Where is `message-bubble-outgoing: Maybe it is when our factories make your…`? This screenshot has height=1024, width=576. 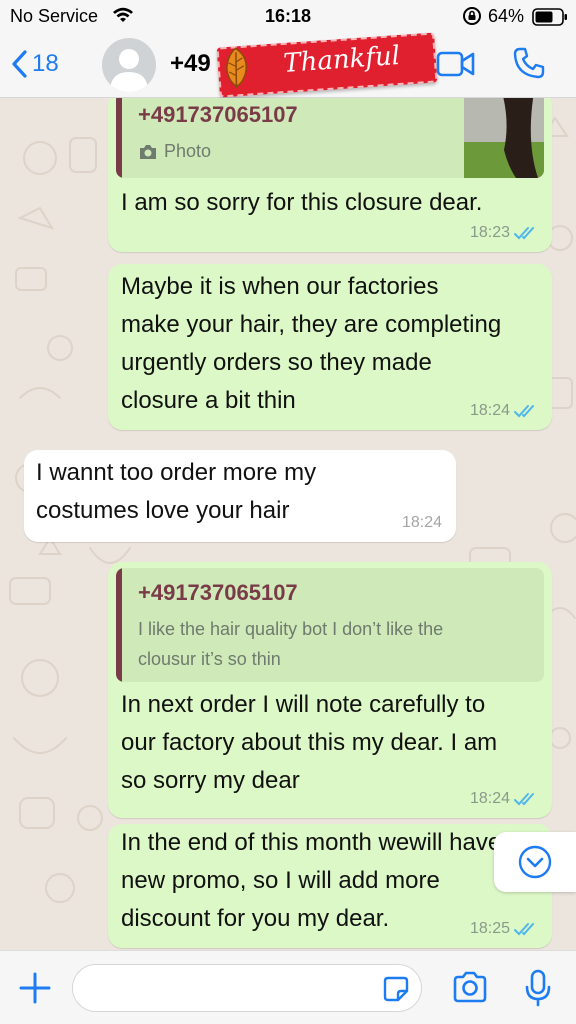
message-bubble-outgoing: Maybe it is when our factories make your… is located at coordinates (330, 347).